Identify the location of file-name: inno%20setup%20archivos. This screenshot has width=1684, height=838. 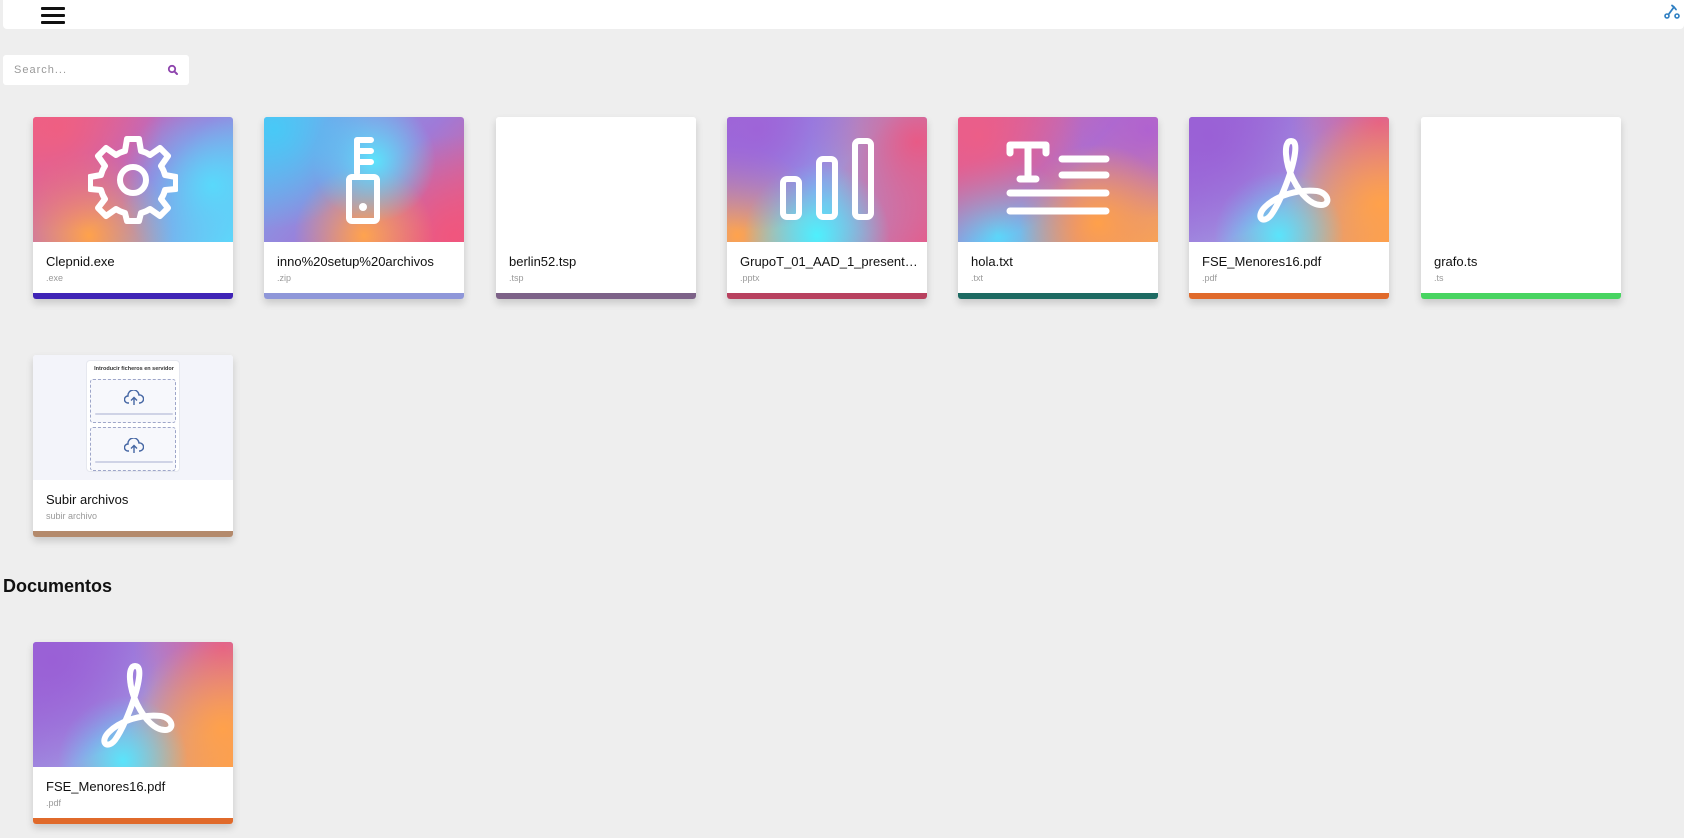
(355, 261).